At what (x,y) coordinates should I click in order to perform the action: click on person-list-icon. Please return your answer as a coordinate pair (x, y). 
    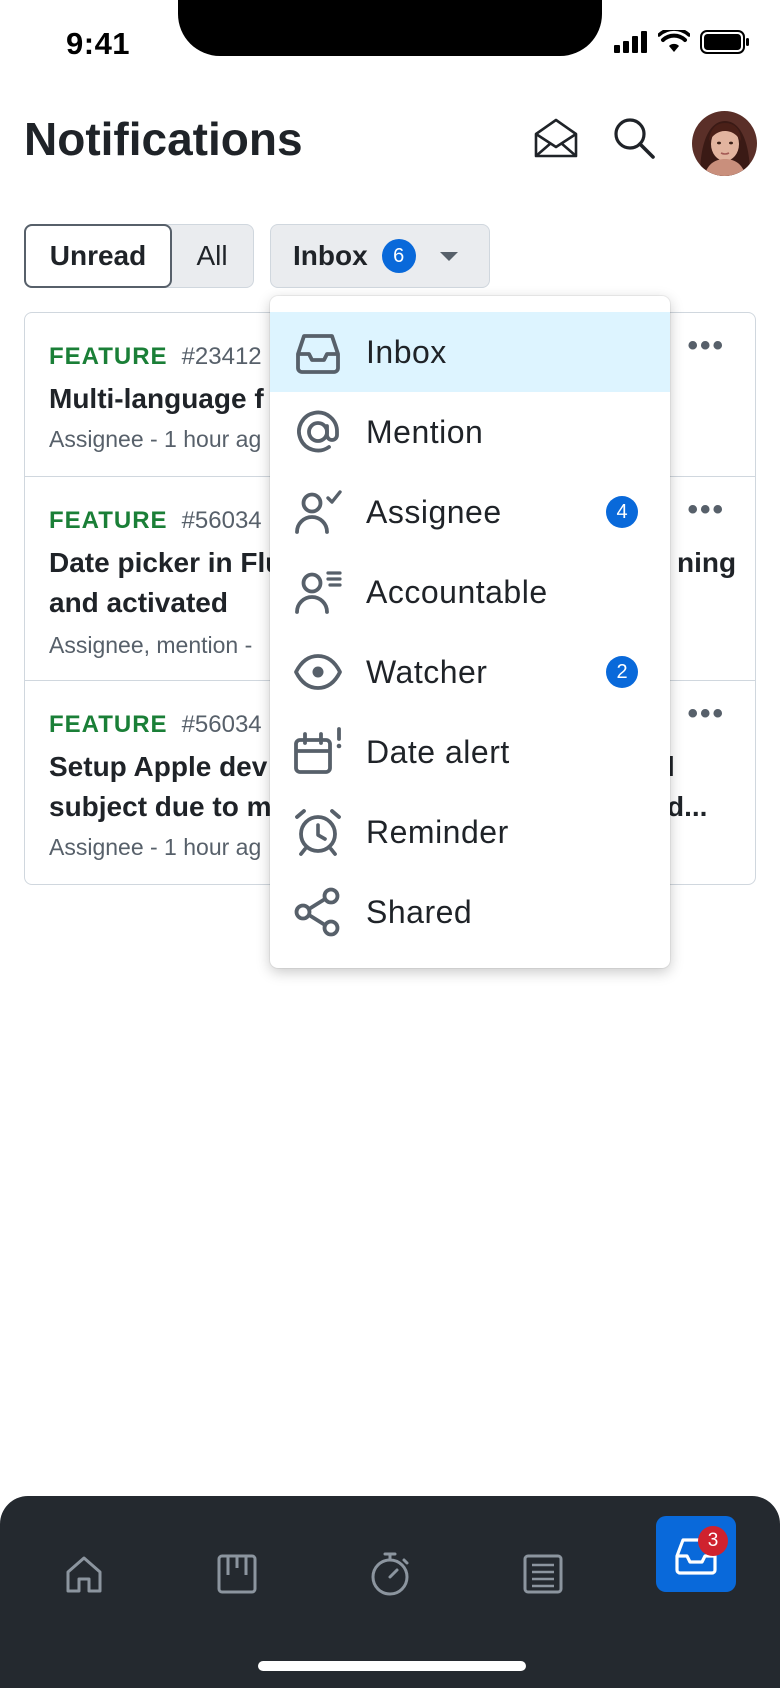
    Looking at the image, I should click on (318, 592).